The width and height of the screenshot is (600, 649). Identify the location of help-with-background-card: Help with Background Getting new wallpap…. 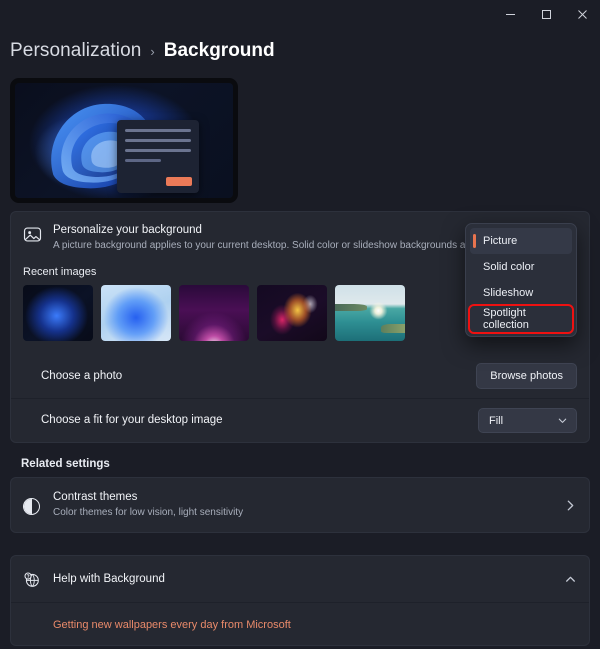
(300, 600).